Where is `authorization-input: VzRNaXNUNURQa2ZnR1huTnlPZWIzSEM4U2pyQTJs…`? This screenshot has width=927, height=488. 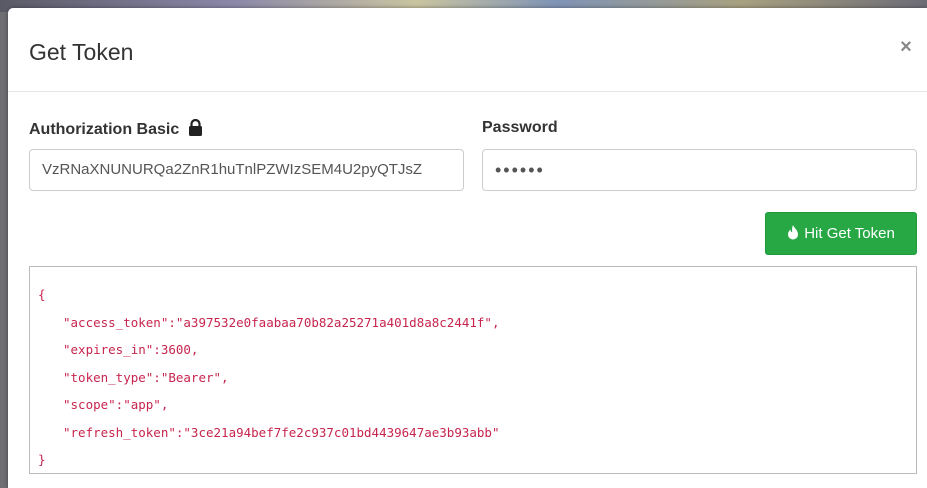
authorization-input: VzRNaXNUNURQa2ZnR1huTnlPZWIzSEM4U2pyQTJs… is located at coordinates (246, 170).